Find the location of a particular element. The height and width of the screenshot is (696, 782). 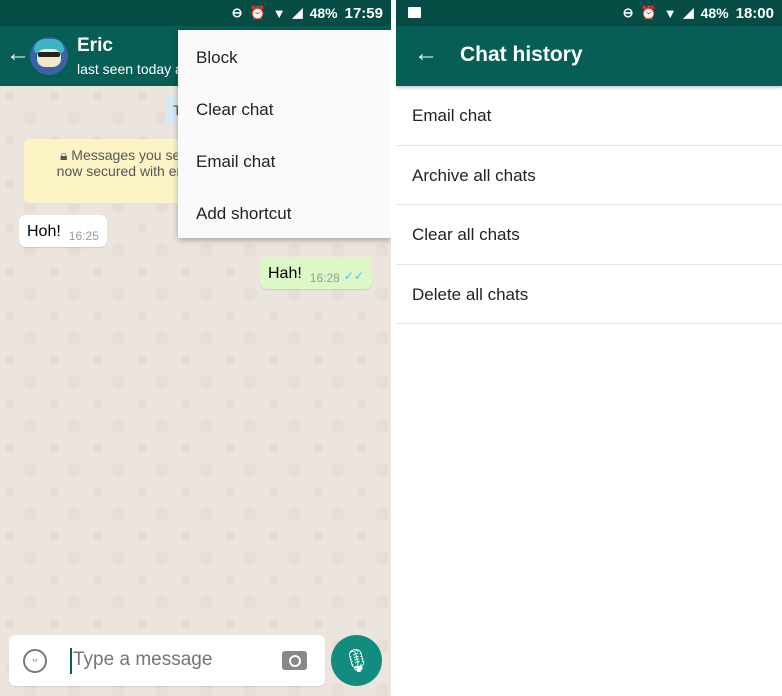

microphone-button: 🎙︎ is located at coordinates (356, 660).